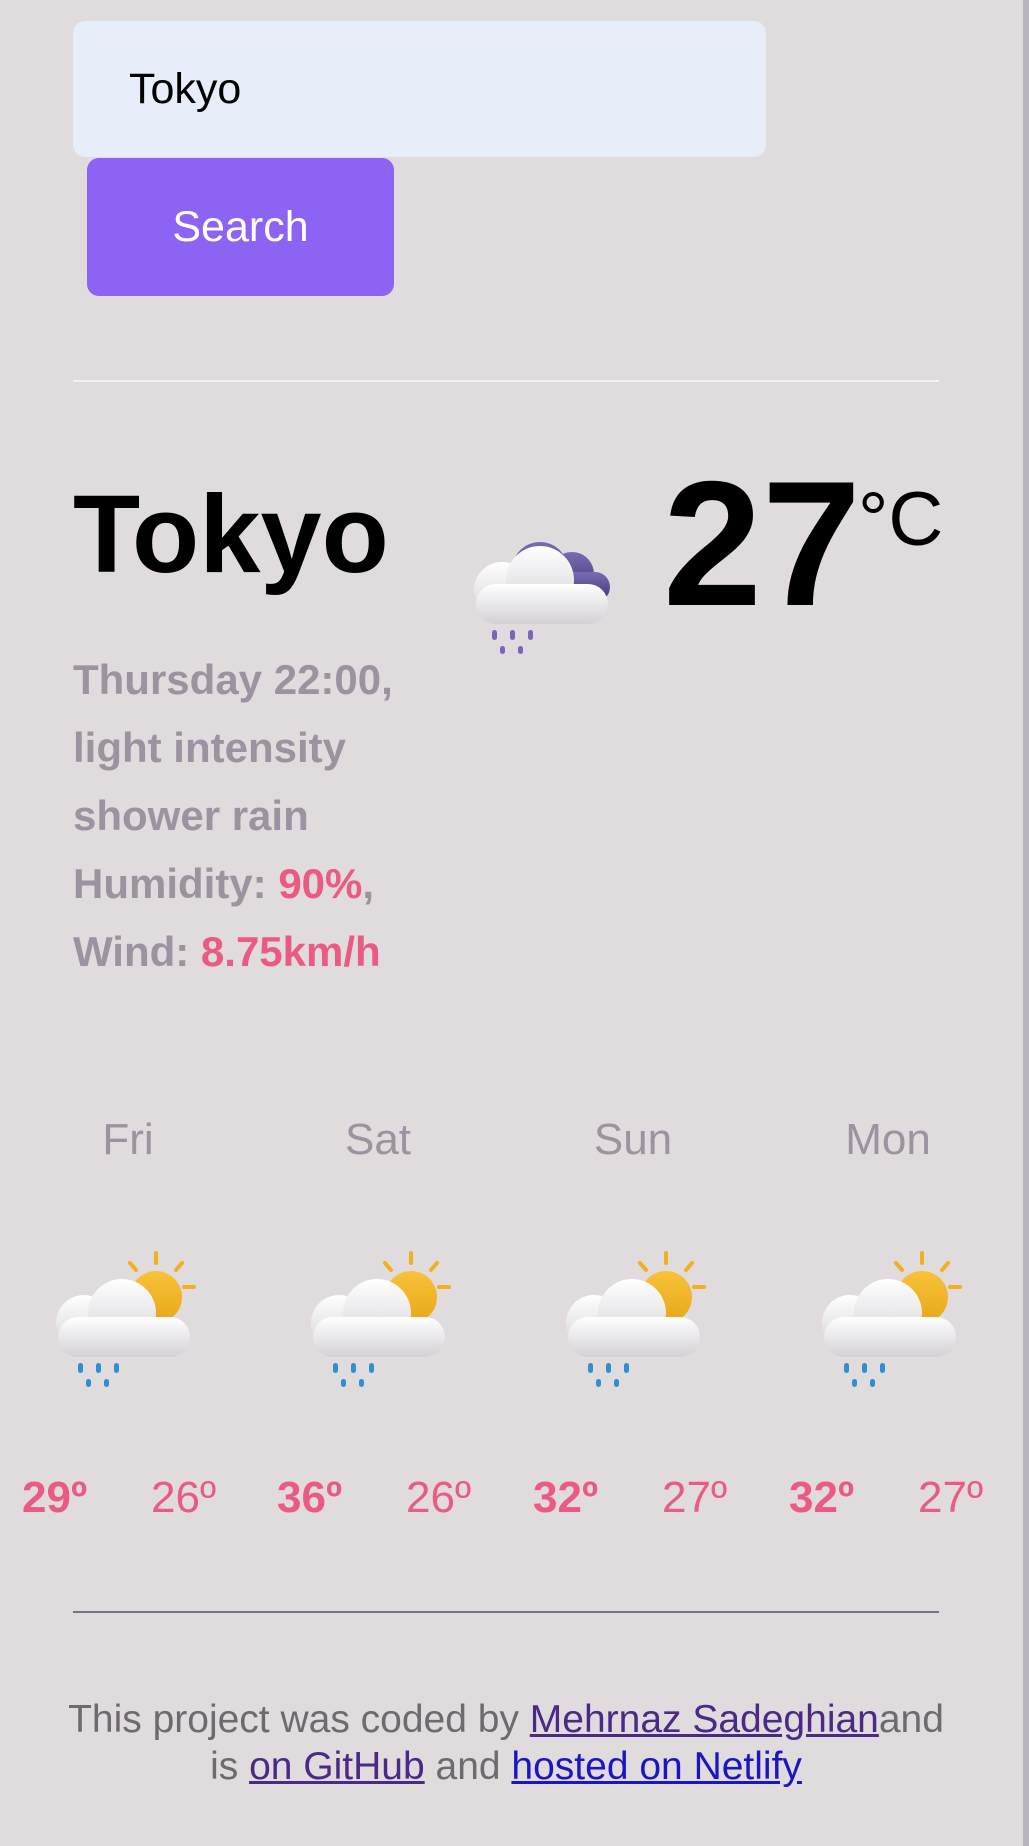 Image resolution: width=1029 pixels, height=1846 pixels. Describe the element at coordinates (233, 679) in the screenshot. I see `datetime: Thursday 22:00,` at that location.